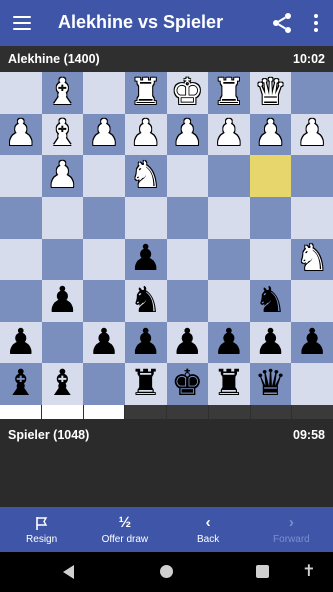  I want to click on square-d8: ♜, so click(145, 93).